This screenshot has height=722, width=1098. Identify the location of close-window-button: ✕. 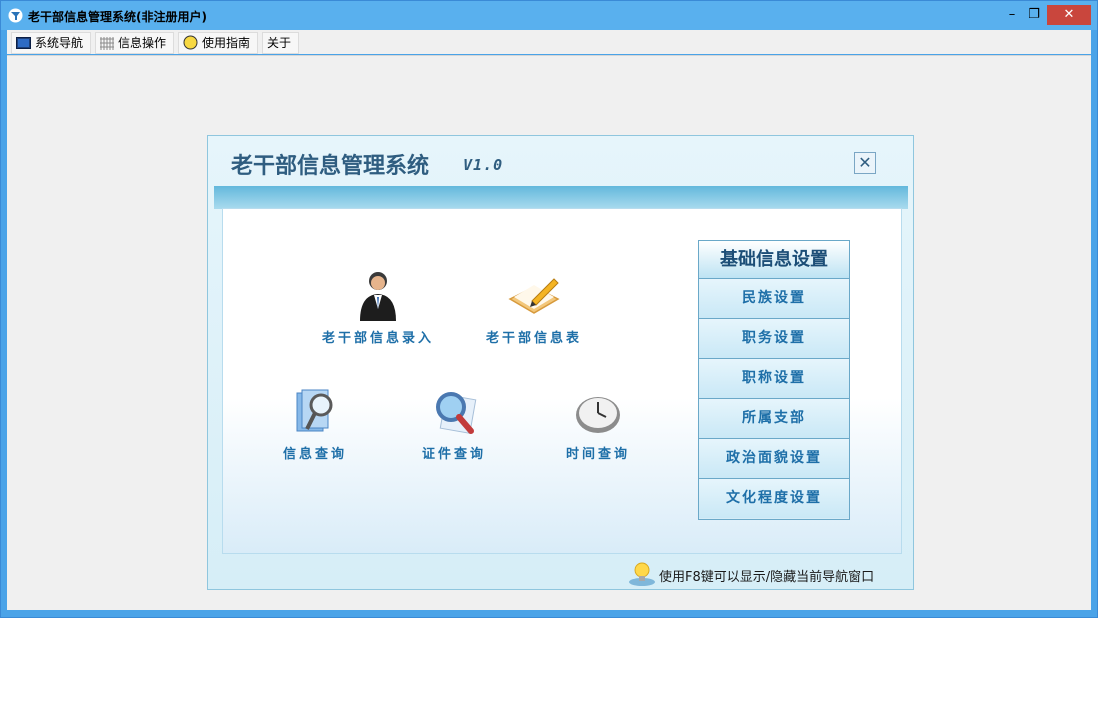
(1069, 15).